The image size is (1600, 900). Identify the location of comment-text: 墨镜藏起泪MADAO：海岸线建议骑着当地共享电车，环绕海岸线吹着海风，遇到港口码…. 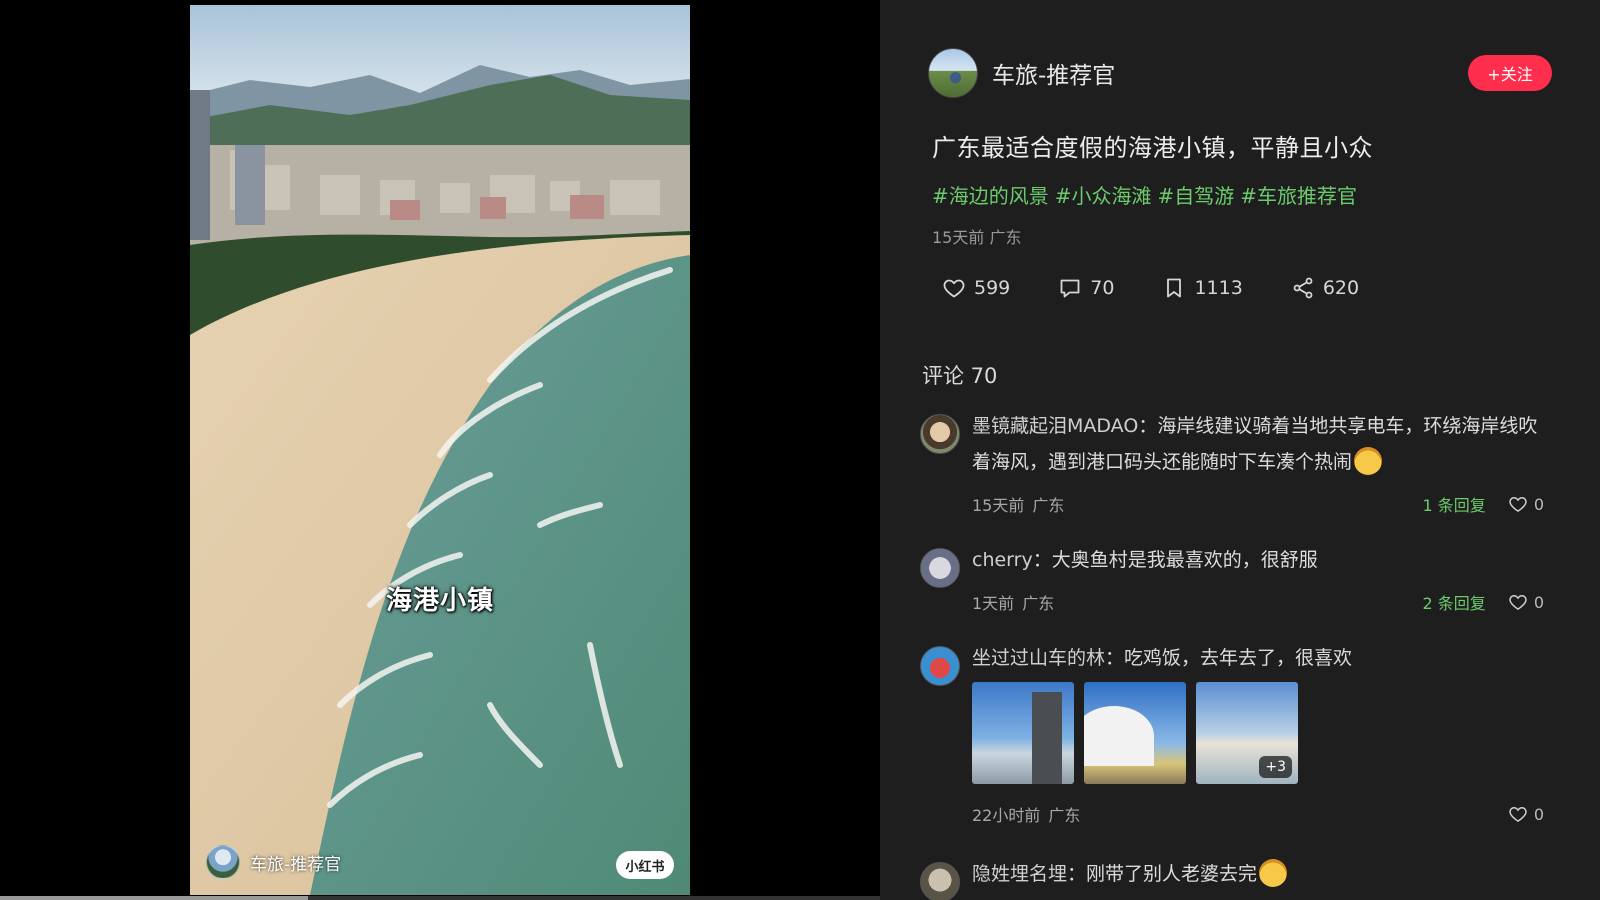
(1258, 444).